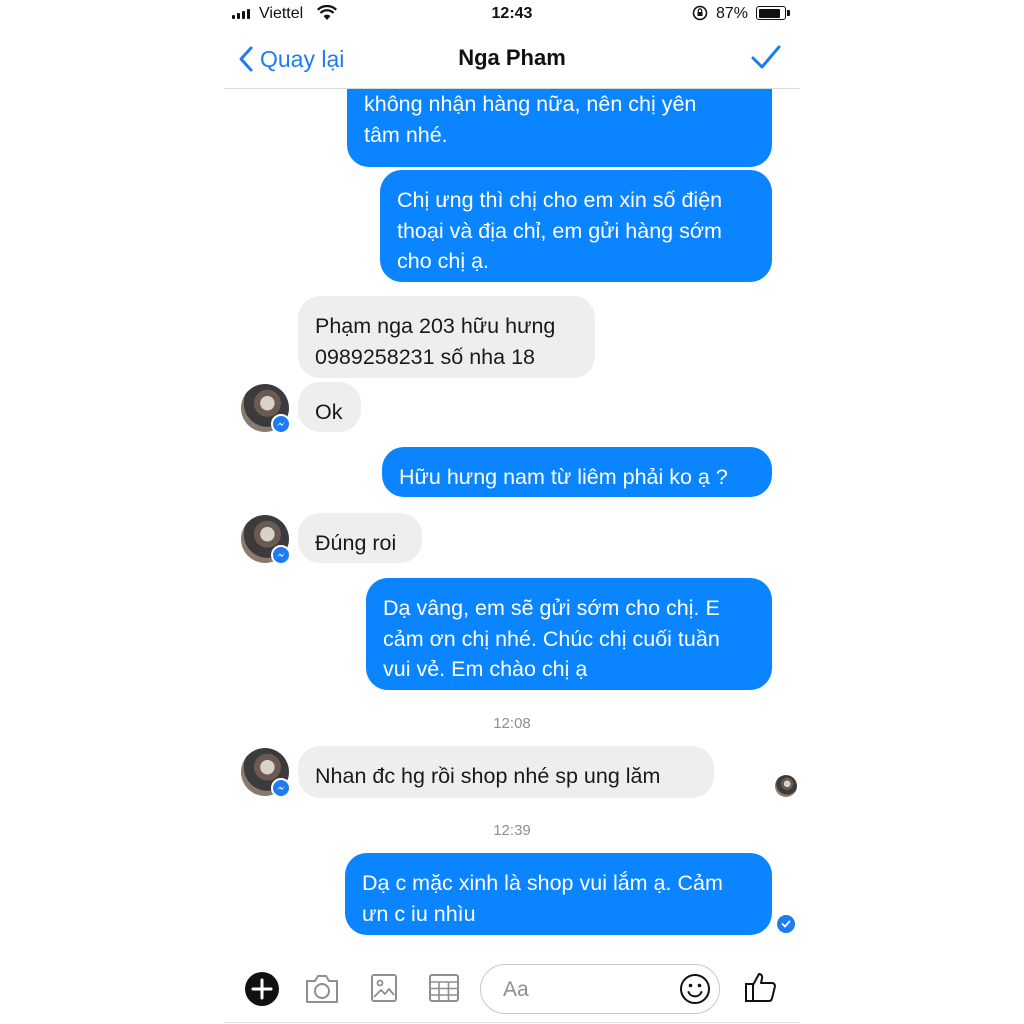 This screenshot has height=1024, width=1024. What do you see at coordinates (786, 924) in the screenshot?
I see `delivered-check-icon` at bounding box center [786, 924].